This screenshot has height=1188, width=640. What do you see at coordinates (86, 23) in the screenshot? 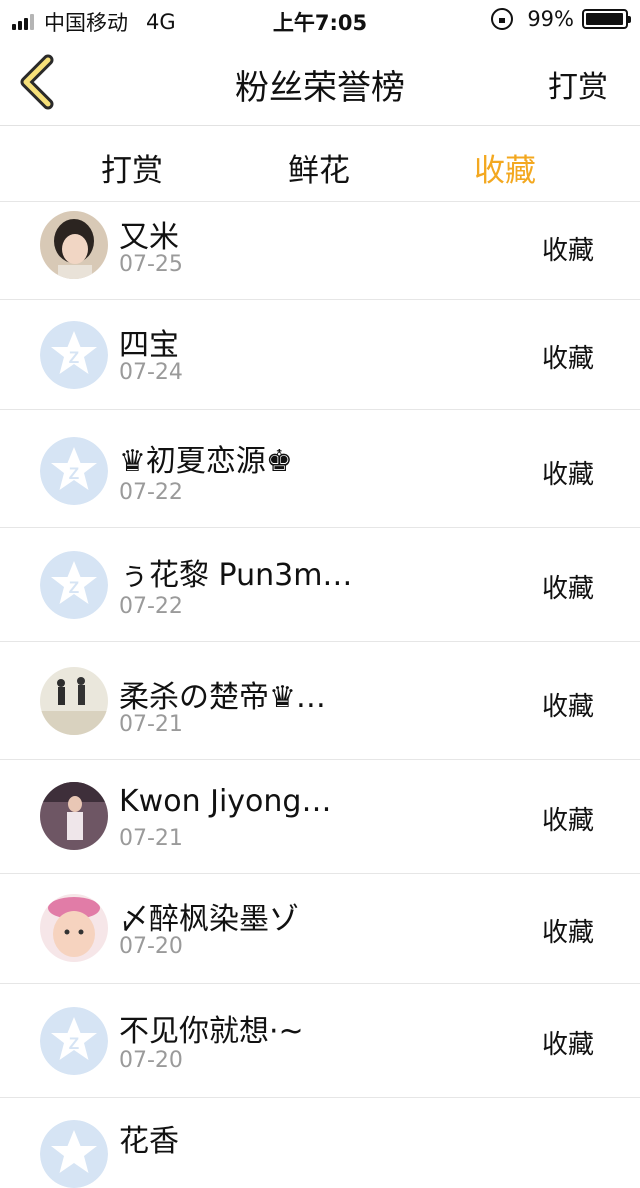
I see `carrier-label: 中国移动` at bounding box center [86, 23].